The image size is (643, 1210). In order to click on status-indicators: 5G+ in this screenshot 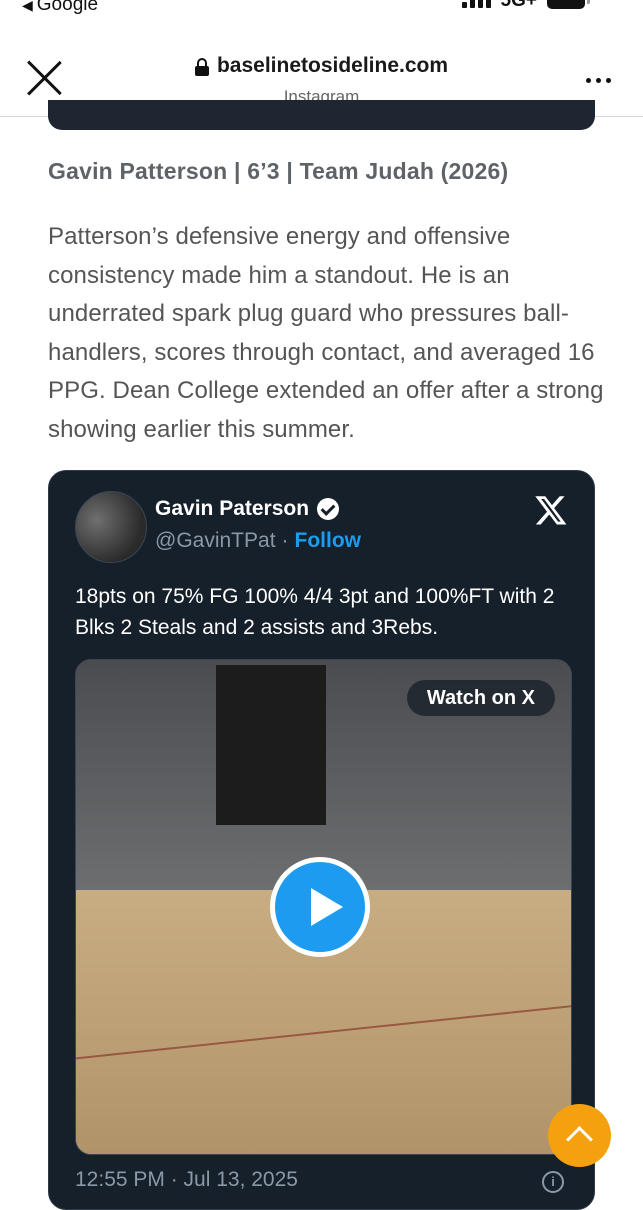, I will do `click(525, 6)`.